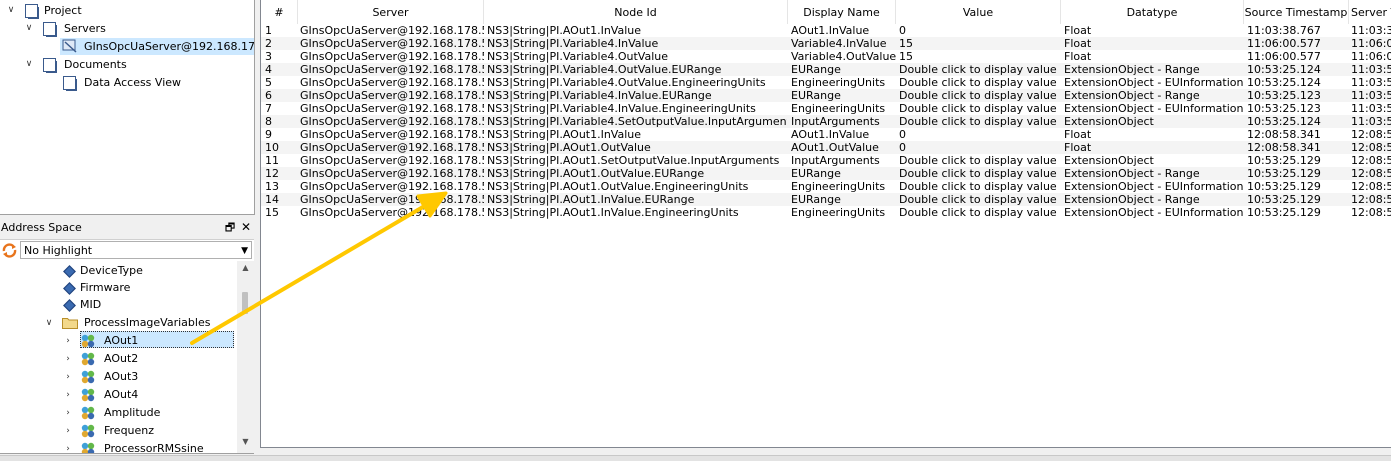 The height and width of the screenshot is (461, 1391). Describe the element at coordinates (835, 147) in the screenshot. I see `cell-display-name: AOut1.OutValue` at that location.